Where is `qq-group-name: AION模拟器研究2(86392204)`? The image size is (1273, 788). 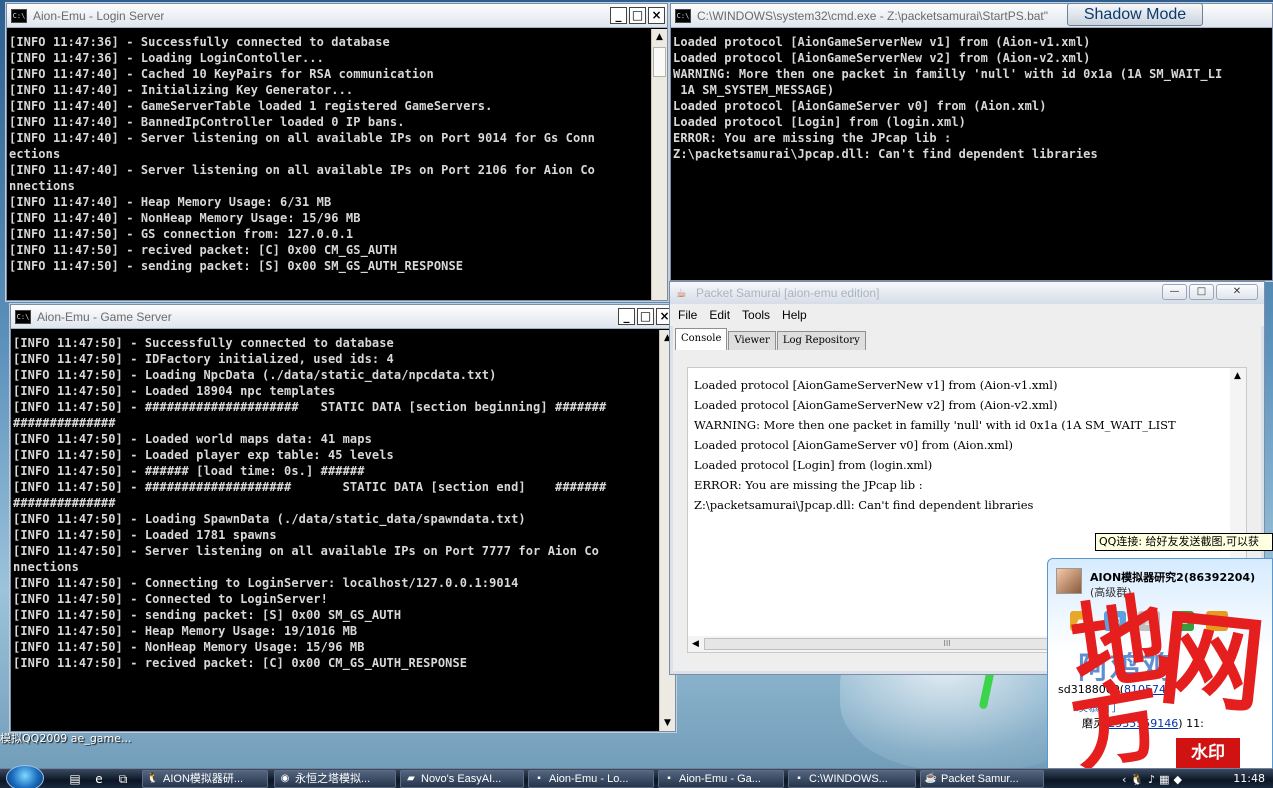
qq-group-name: AION模拟器研究2(86392204) is located at coordinates (1173, 577).